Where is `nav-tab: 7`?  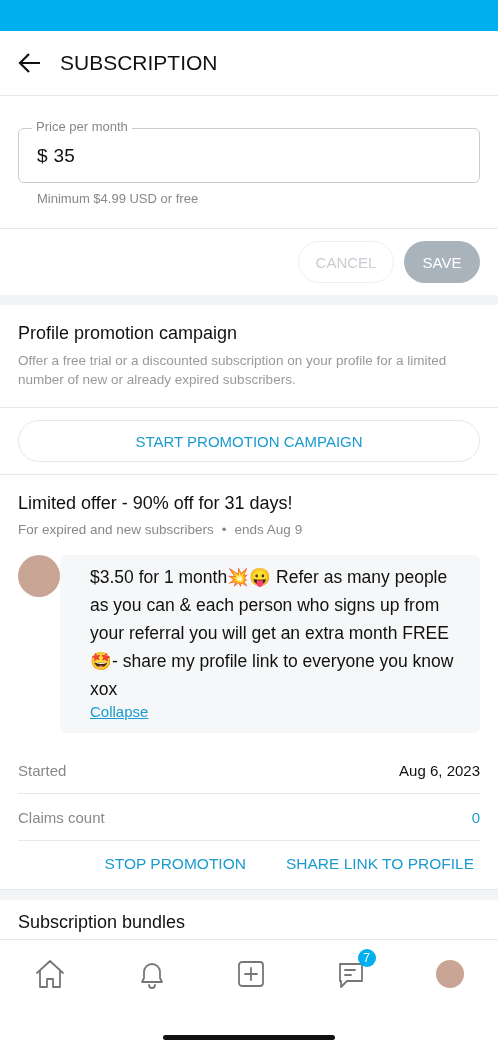
nav-tab: 7 is located at coordinates (350, 973).